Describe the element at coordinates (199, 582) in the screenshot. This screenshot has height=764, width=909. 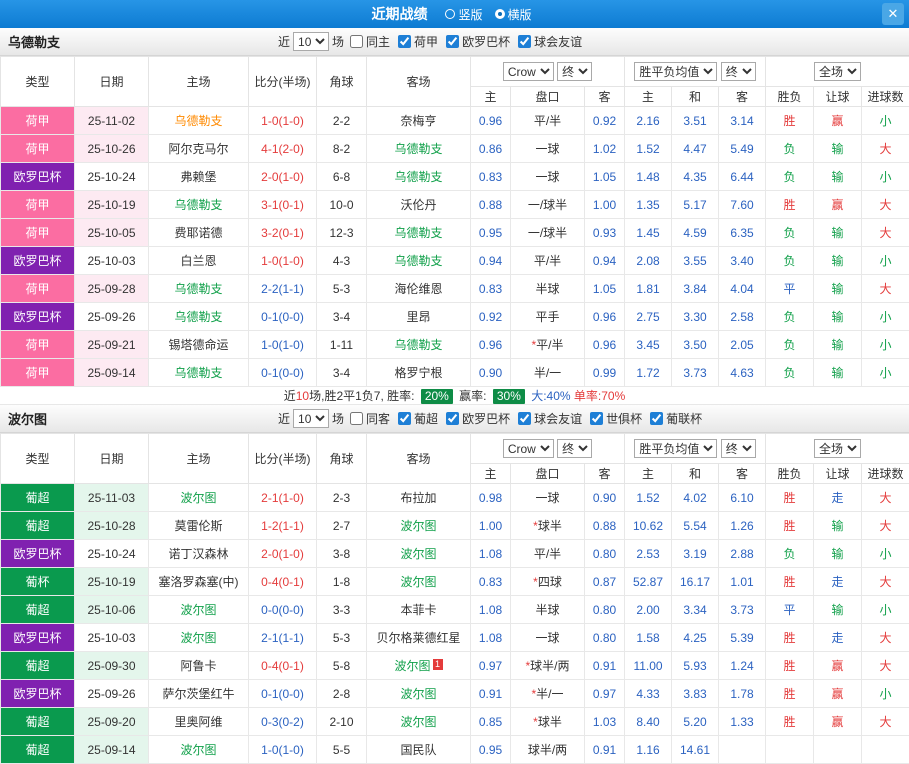
I see `home-team: 塞洛罗森塞(中)` at that location.